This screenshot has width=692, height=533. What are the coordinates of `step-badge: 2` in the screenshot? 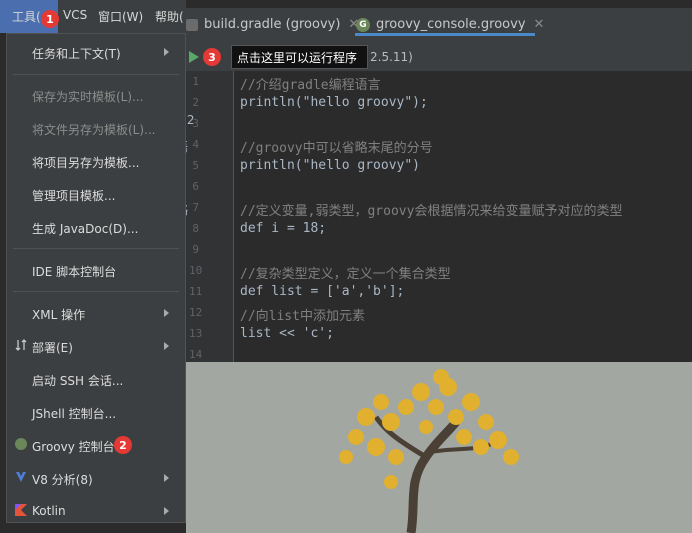 It's located at (123, 445).